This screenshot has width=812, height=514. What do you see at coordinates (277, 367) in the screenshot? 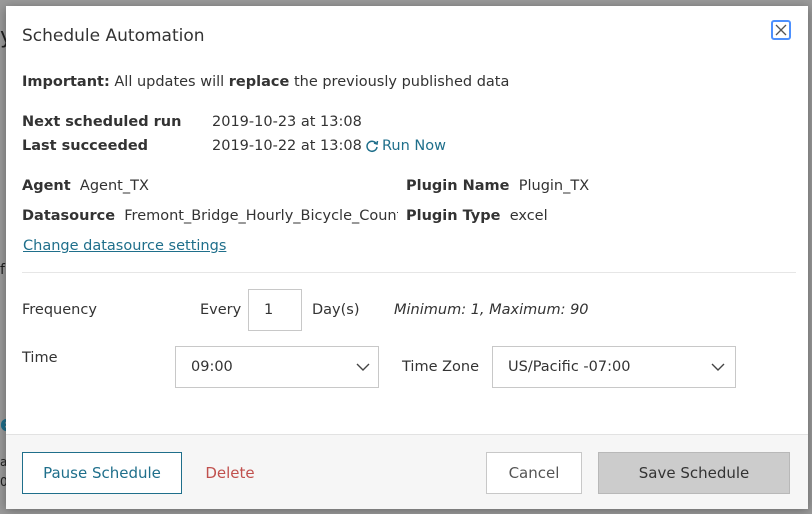
I see `time-select: 09:00` at bounding box center [277, 367].